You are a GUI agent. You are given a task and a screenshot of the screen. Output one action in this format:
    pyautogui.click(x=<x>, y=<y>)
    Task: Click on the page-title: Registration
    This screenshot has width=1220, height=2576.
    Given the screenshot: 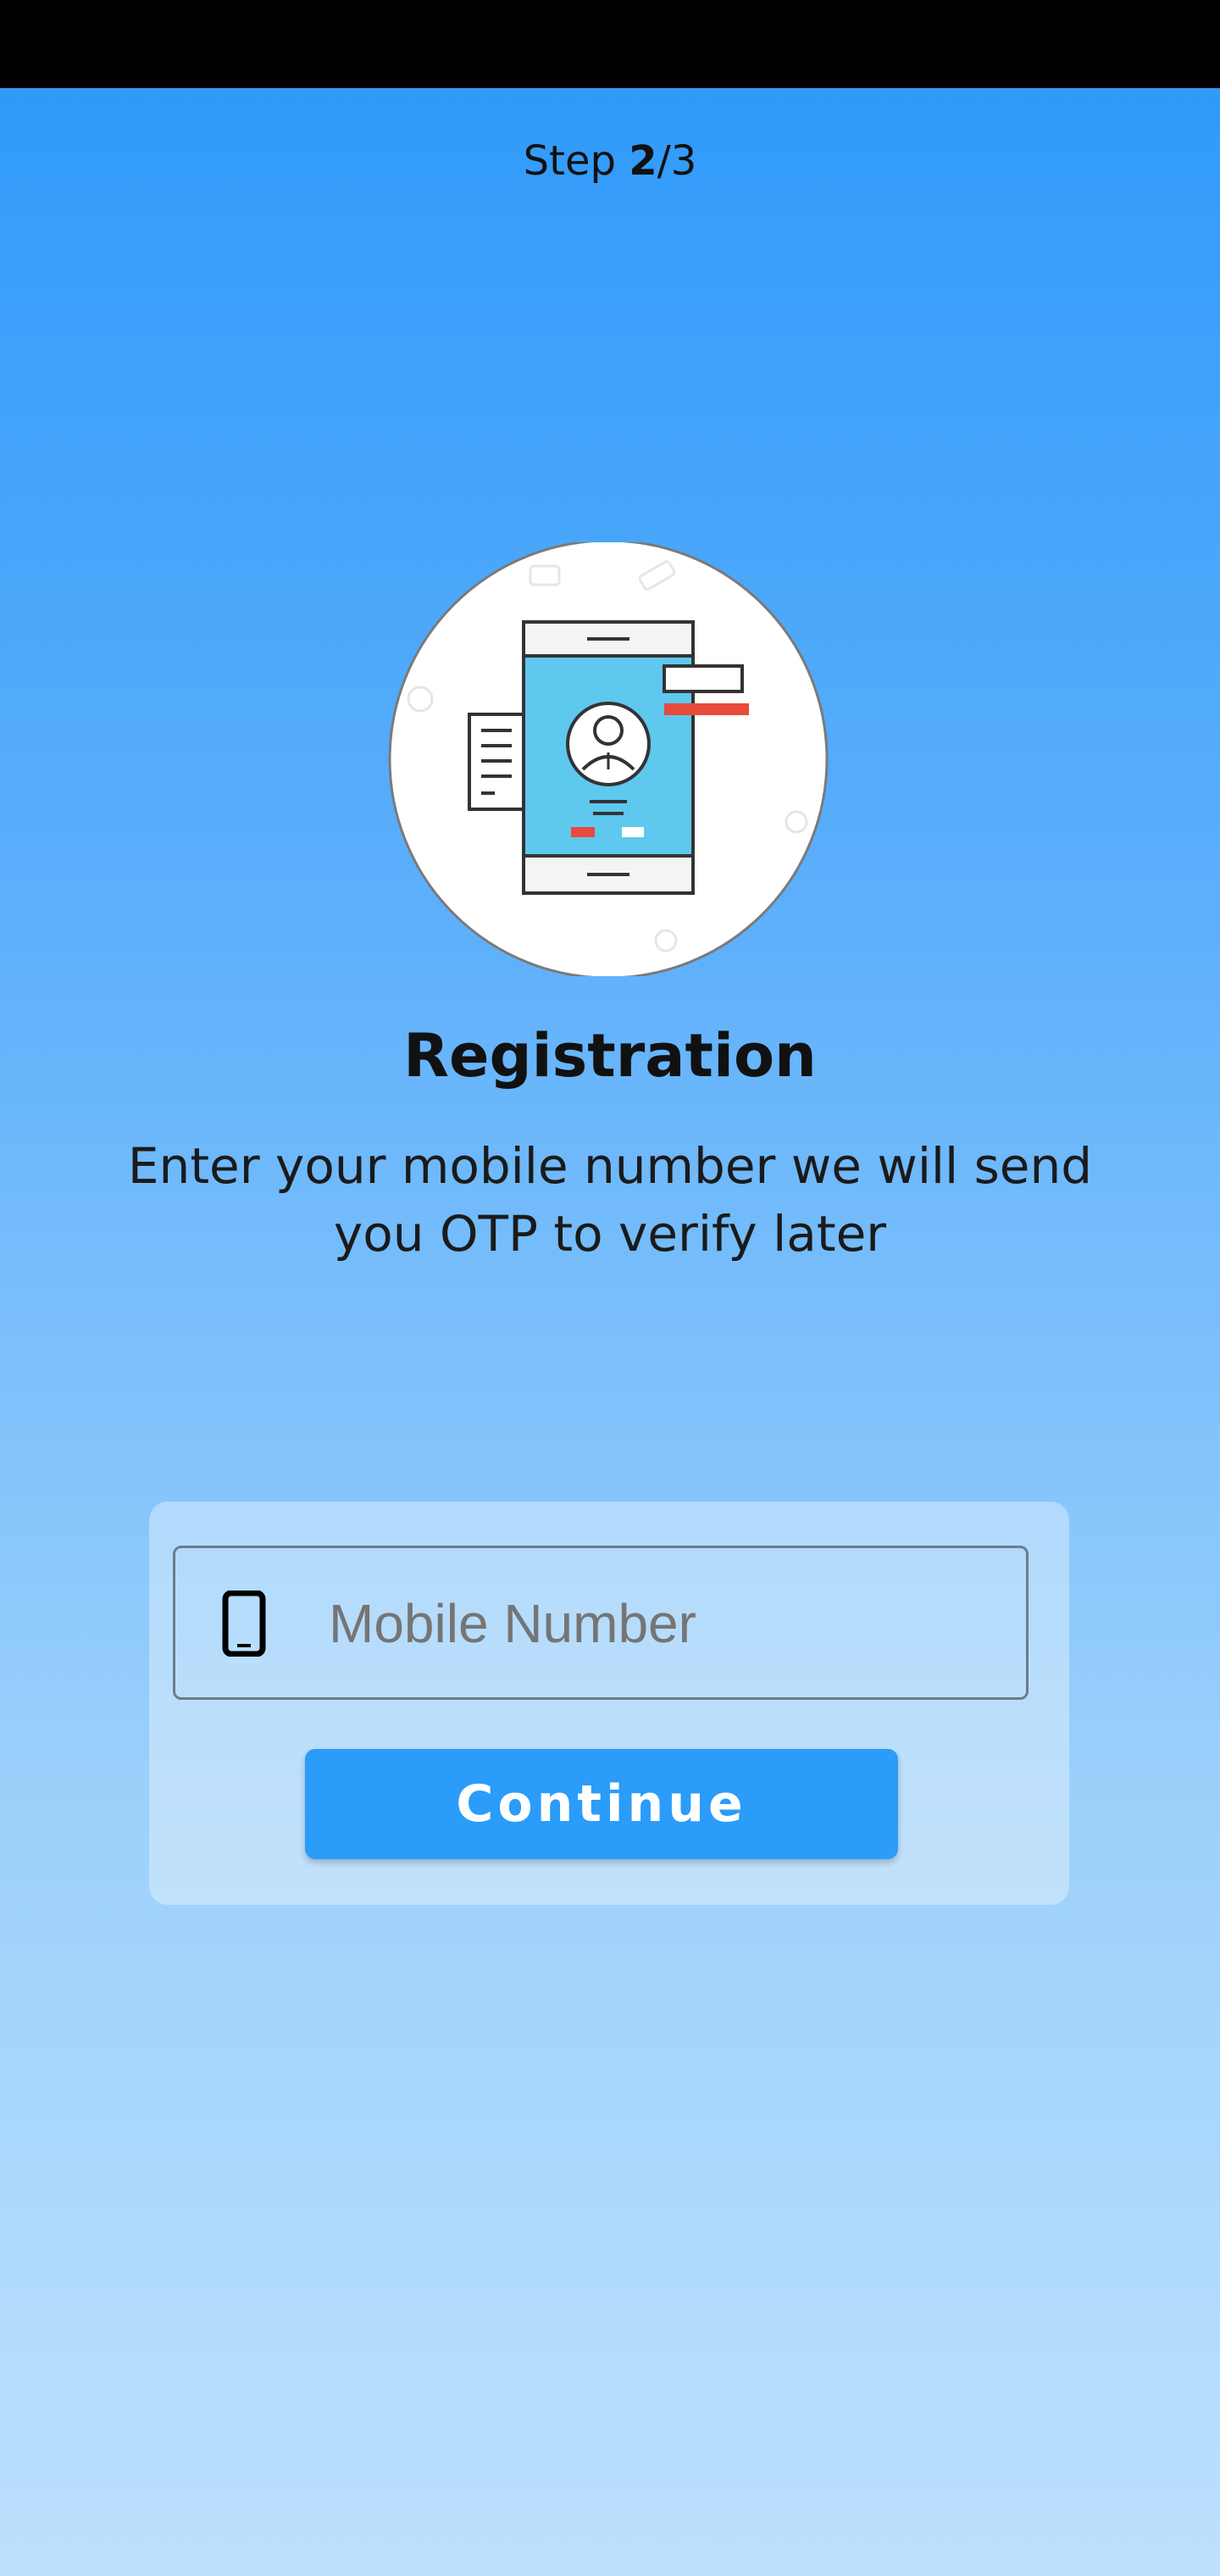 What is the action you would take?
    pyautogui.click(x=610, y=1056)
    